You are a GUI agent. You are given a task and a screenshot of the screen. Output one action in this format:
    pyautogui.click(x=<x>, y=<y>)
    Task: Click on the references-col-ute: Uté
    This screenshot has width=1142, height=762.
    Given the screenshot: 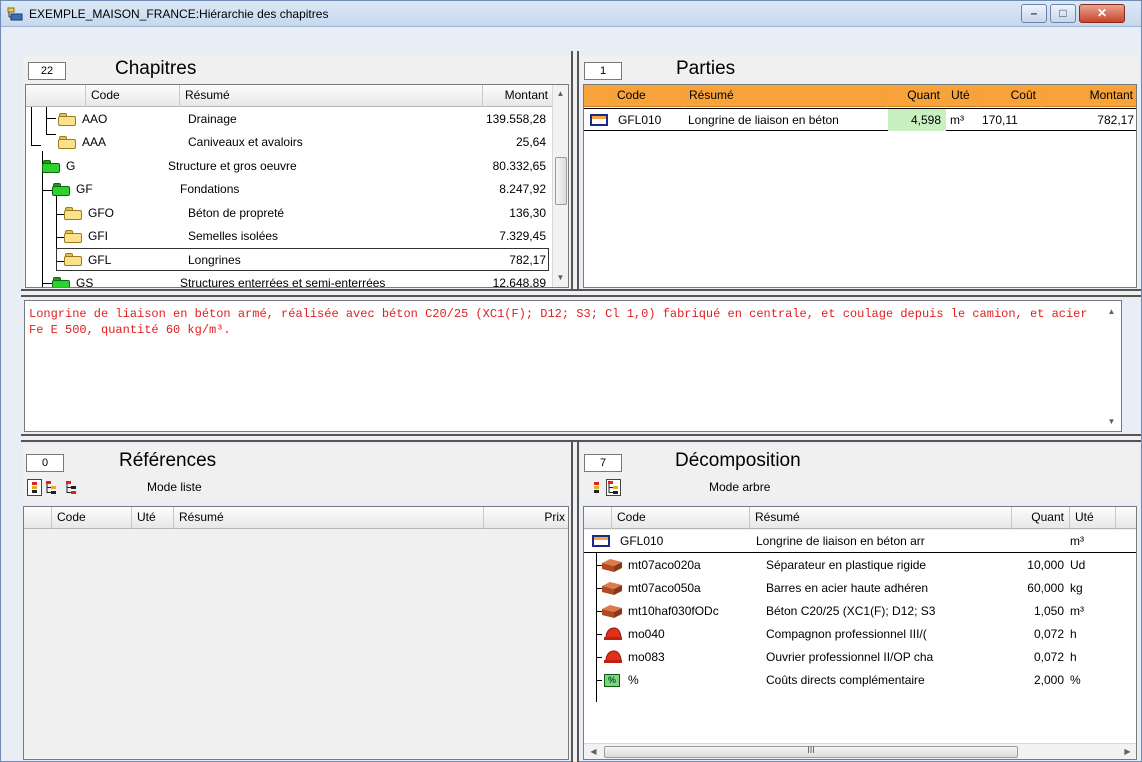 What is the action you would take?
    pyautogui.click(x=153, y=518)
    